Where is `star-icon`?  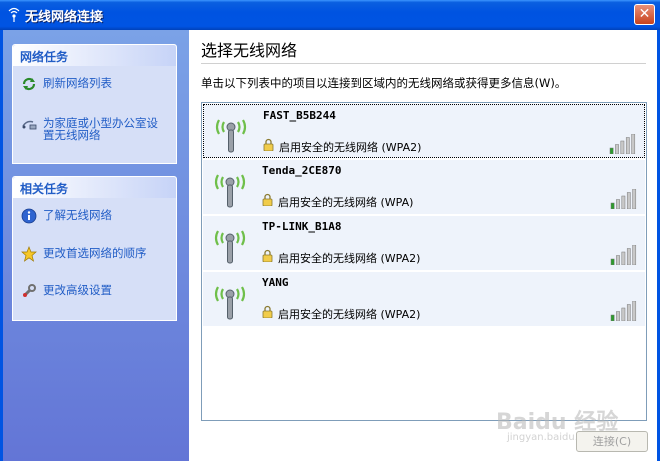
star-icon is located at coordinates (29, 254).